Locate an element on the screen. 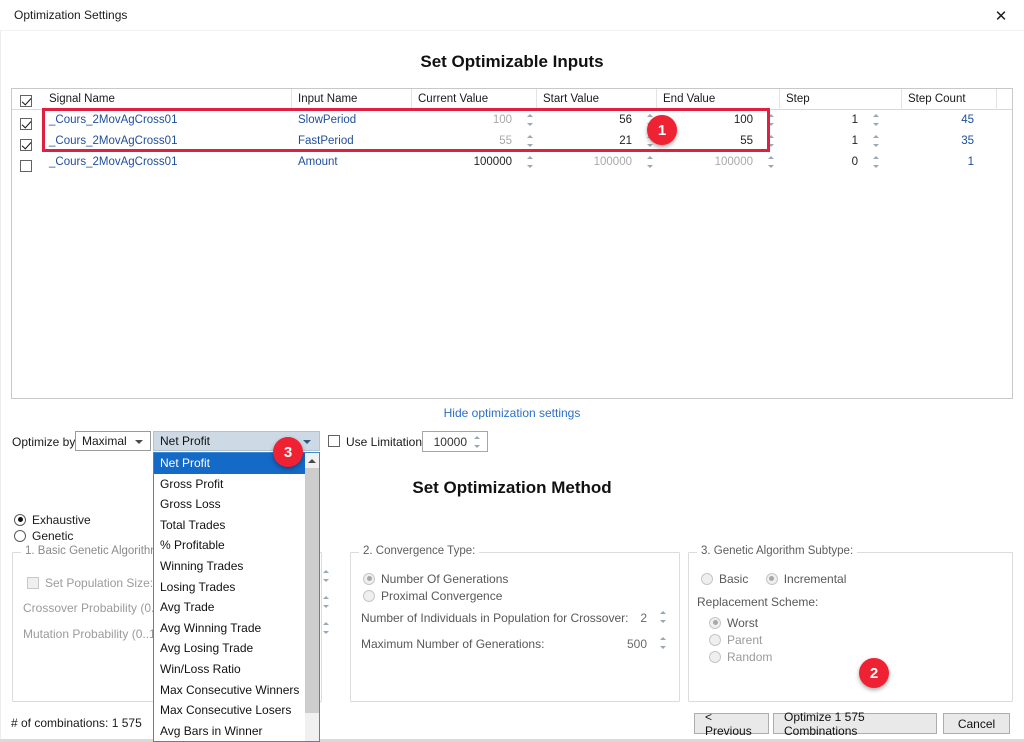  title-bar: Optimization Settings ✕ is located at coordinates (512, 15).